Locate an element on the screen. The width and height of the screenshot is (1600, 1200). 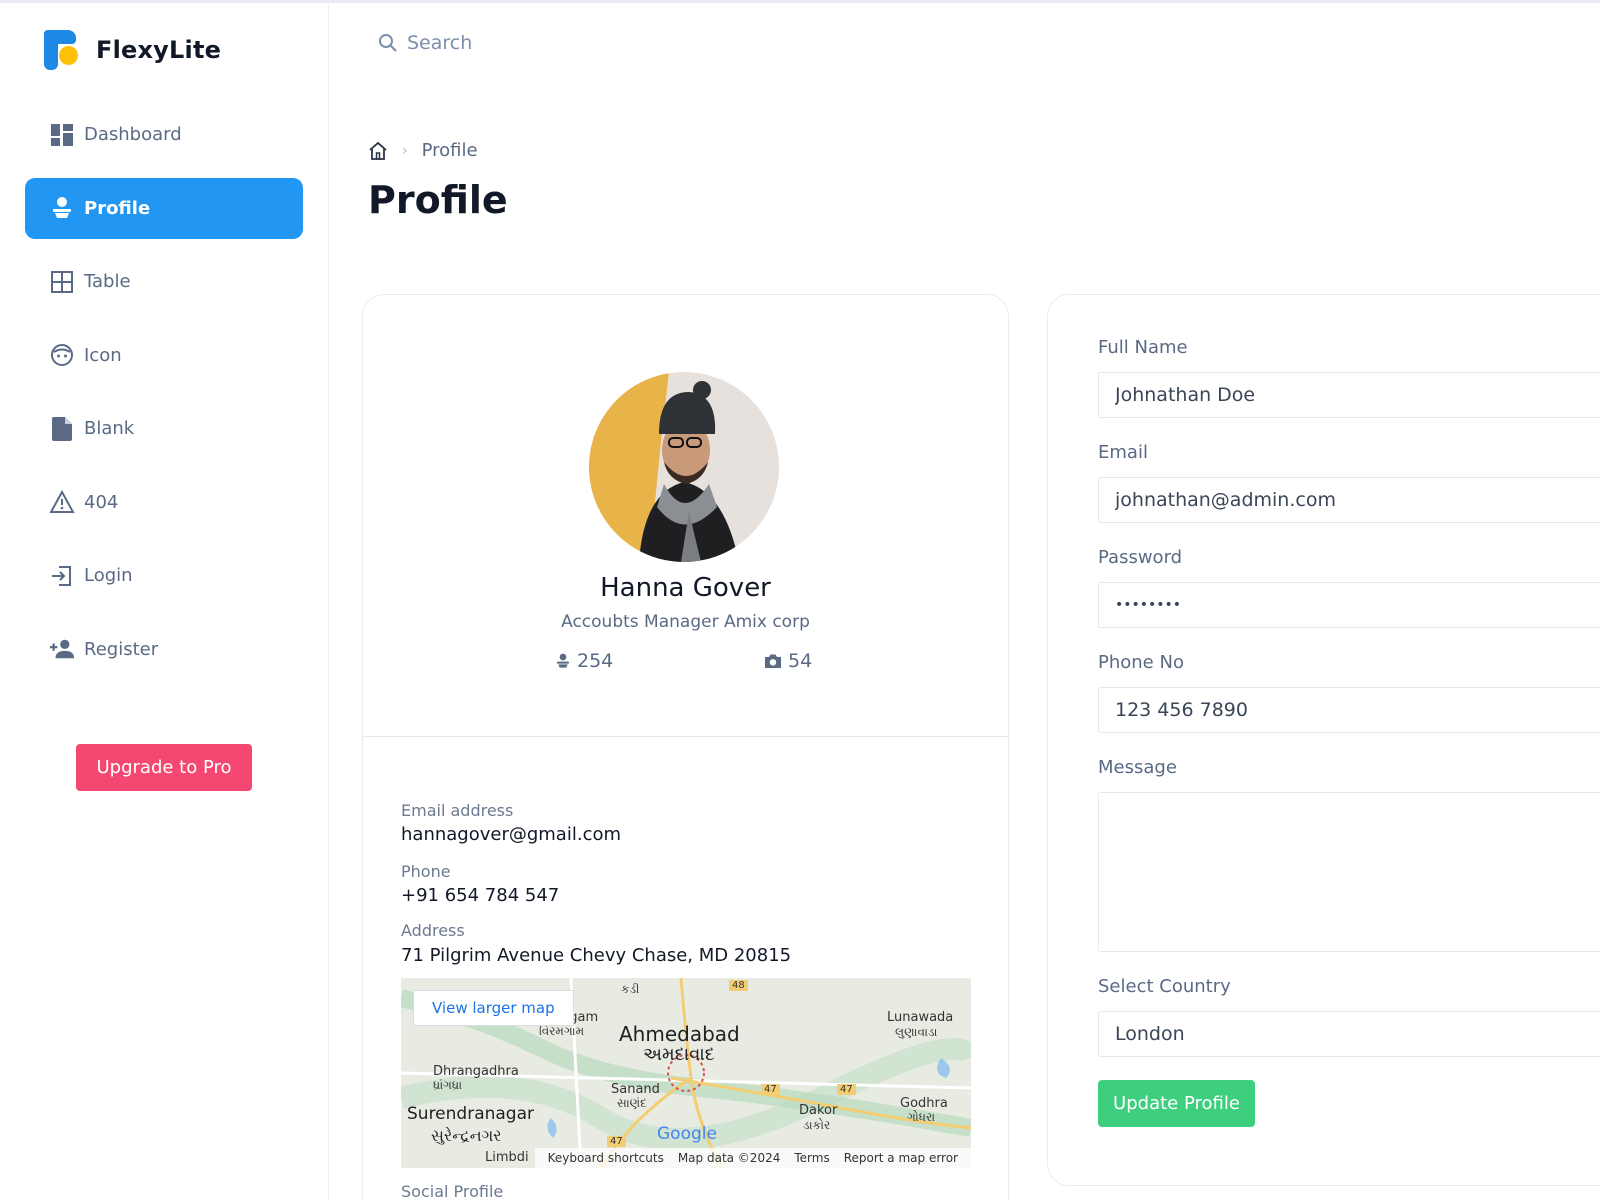
sidebar-item-dashboard: Dashboard is located at coordinates (164, 134).